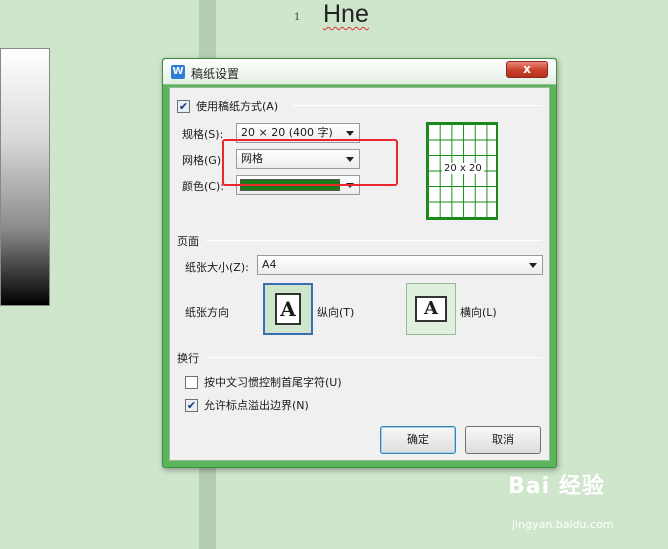 This screenshot has height=549, width=668. What do you see at coordinates (215, 74) in the screenshot?
I see `dialog-title: 稿纸设置` at bounding box center [215, 74].